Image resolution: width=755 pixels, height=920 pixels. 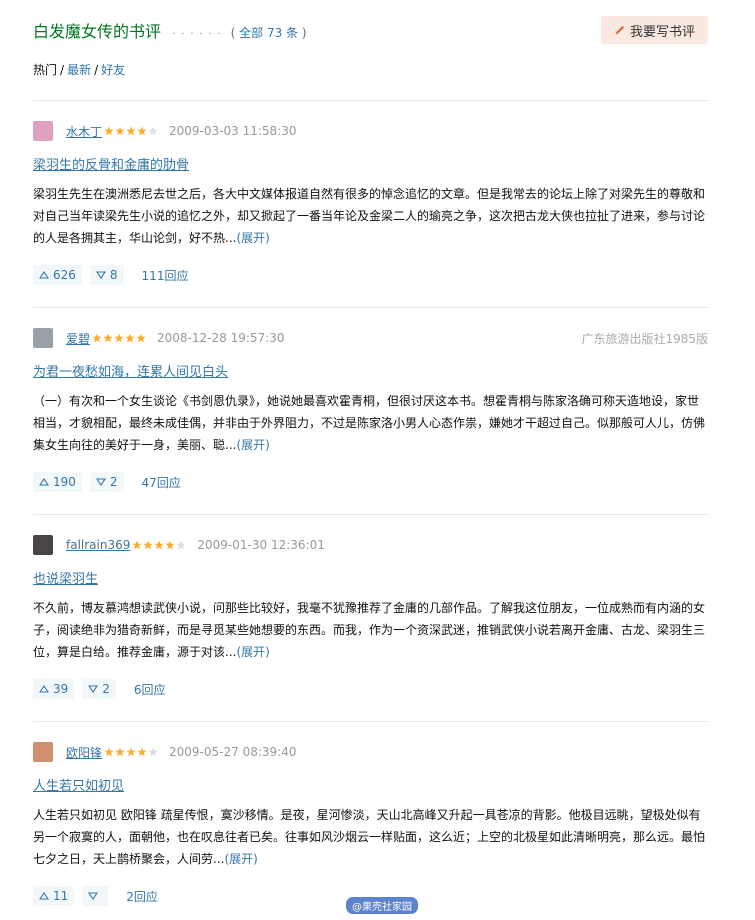 I want to click on upvote-button: 190, so click(x=57, y=482).